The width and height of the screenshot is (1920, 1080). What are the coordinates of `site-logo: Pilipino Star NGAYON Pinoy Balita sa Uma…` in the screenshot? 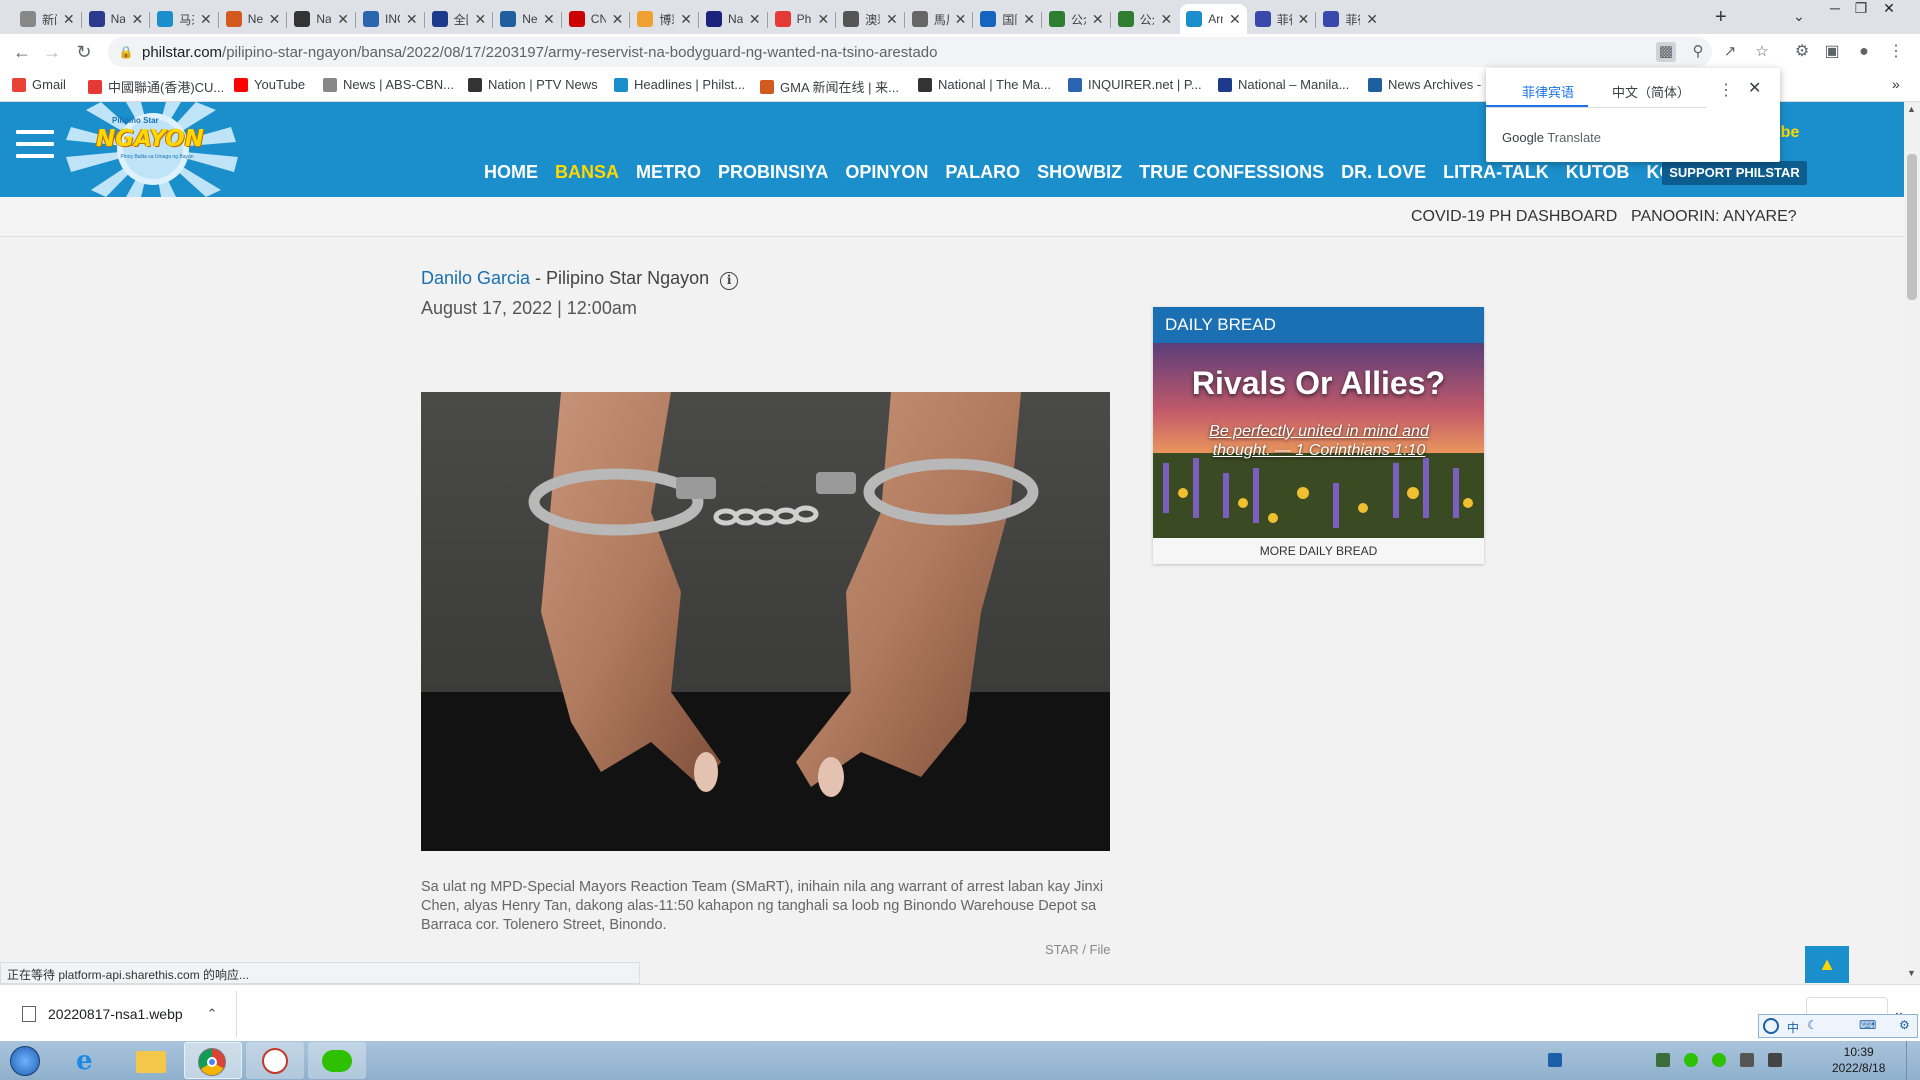 It's located at (153, 149).